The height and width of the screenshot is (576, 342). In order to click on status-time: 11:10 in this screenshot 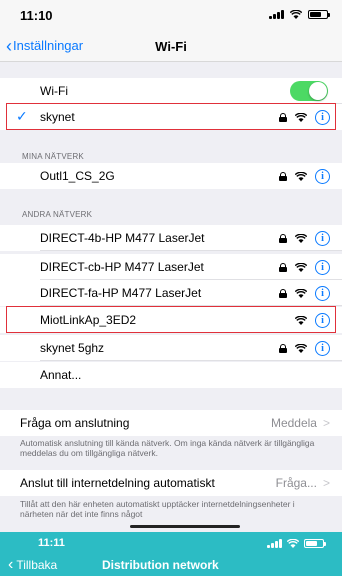, I will do `click(36, 15)`.